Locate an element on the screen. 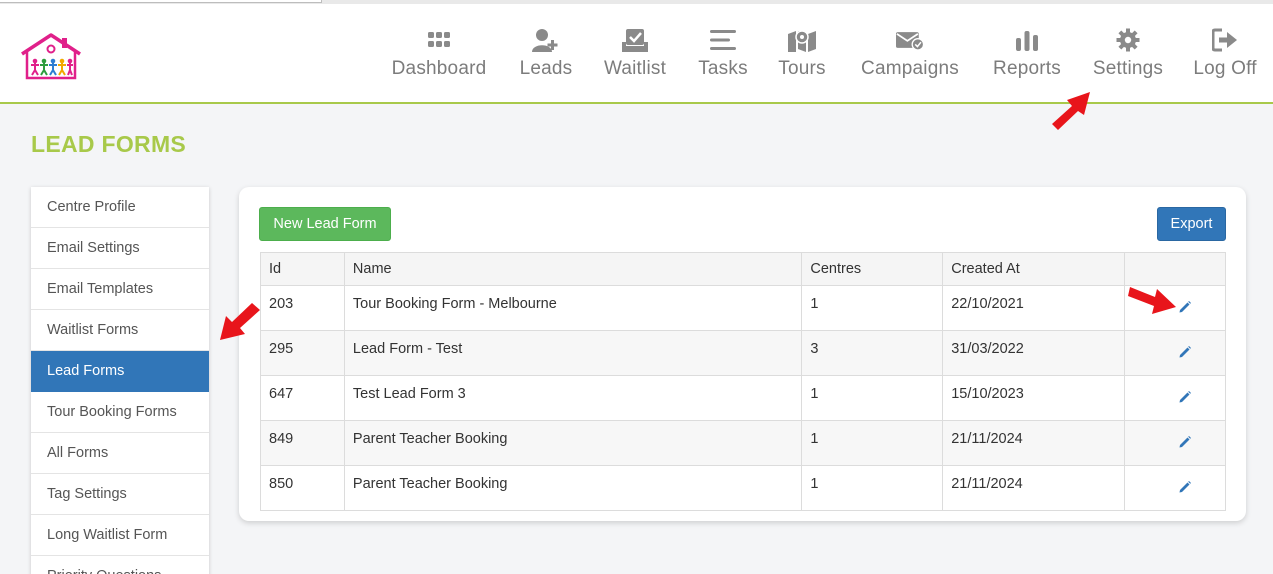 The image size is (1273, 574). cell-created-at: 31/03/2022 is located at coordinates (1034, 353).